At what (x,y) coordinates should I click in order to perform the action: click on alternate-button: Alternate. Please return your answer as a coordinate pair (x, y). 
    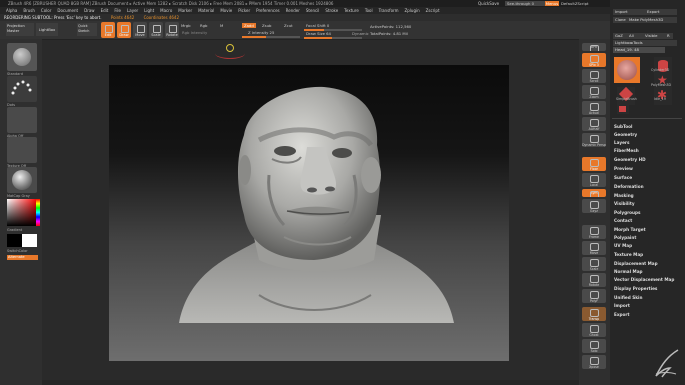
    Looking at the image, I should click on (22, 257).